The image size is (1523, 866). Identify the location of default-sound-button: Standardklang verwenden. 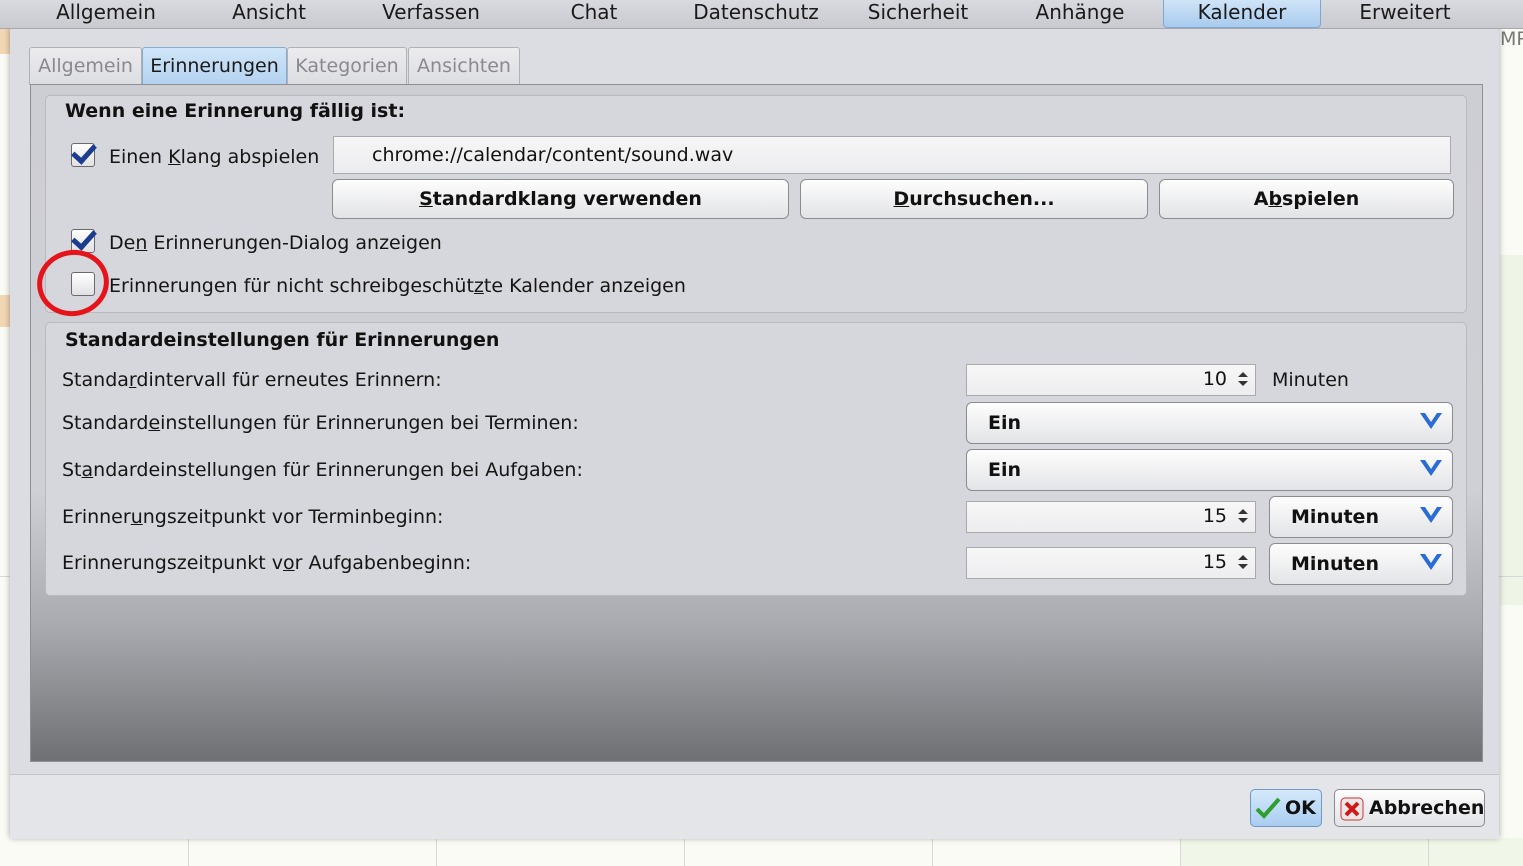
(560, 199).